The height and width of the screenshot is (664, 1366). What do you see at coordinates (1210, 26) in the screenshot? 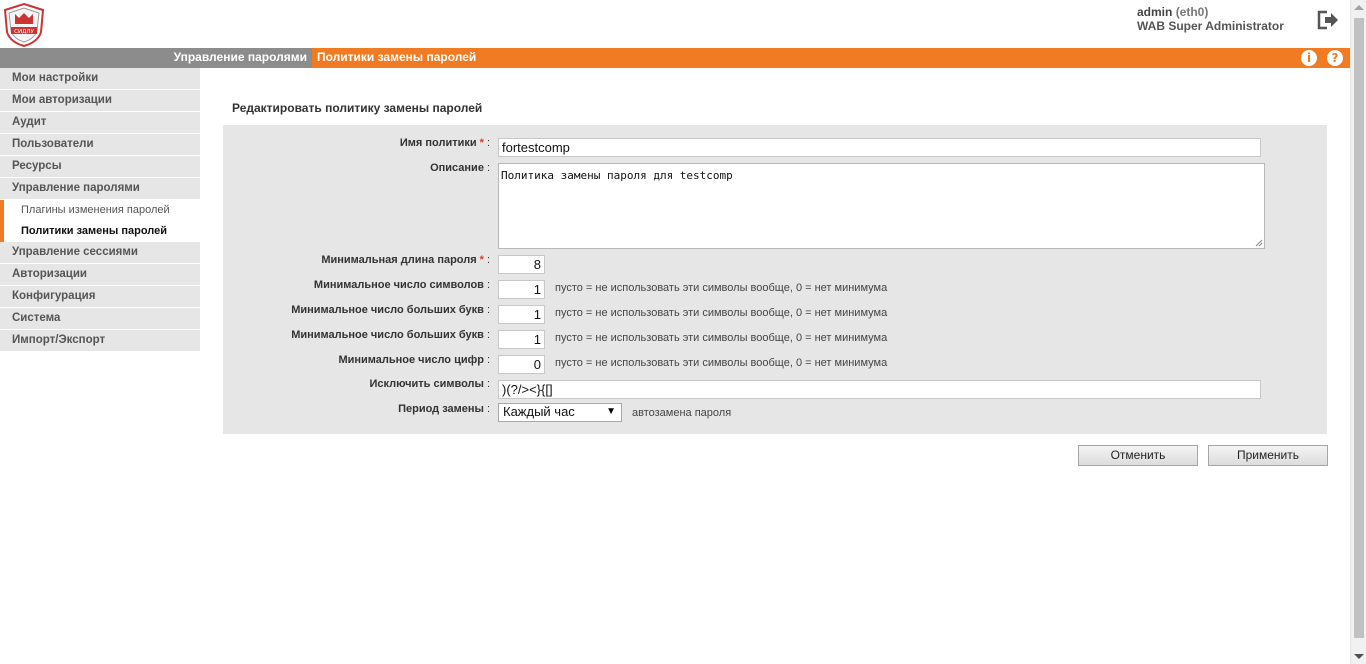
I see `user-role: WAB Super Administrator` at bounding box center [1210, 26].